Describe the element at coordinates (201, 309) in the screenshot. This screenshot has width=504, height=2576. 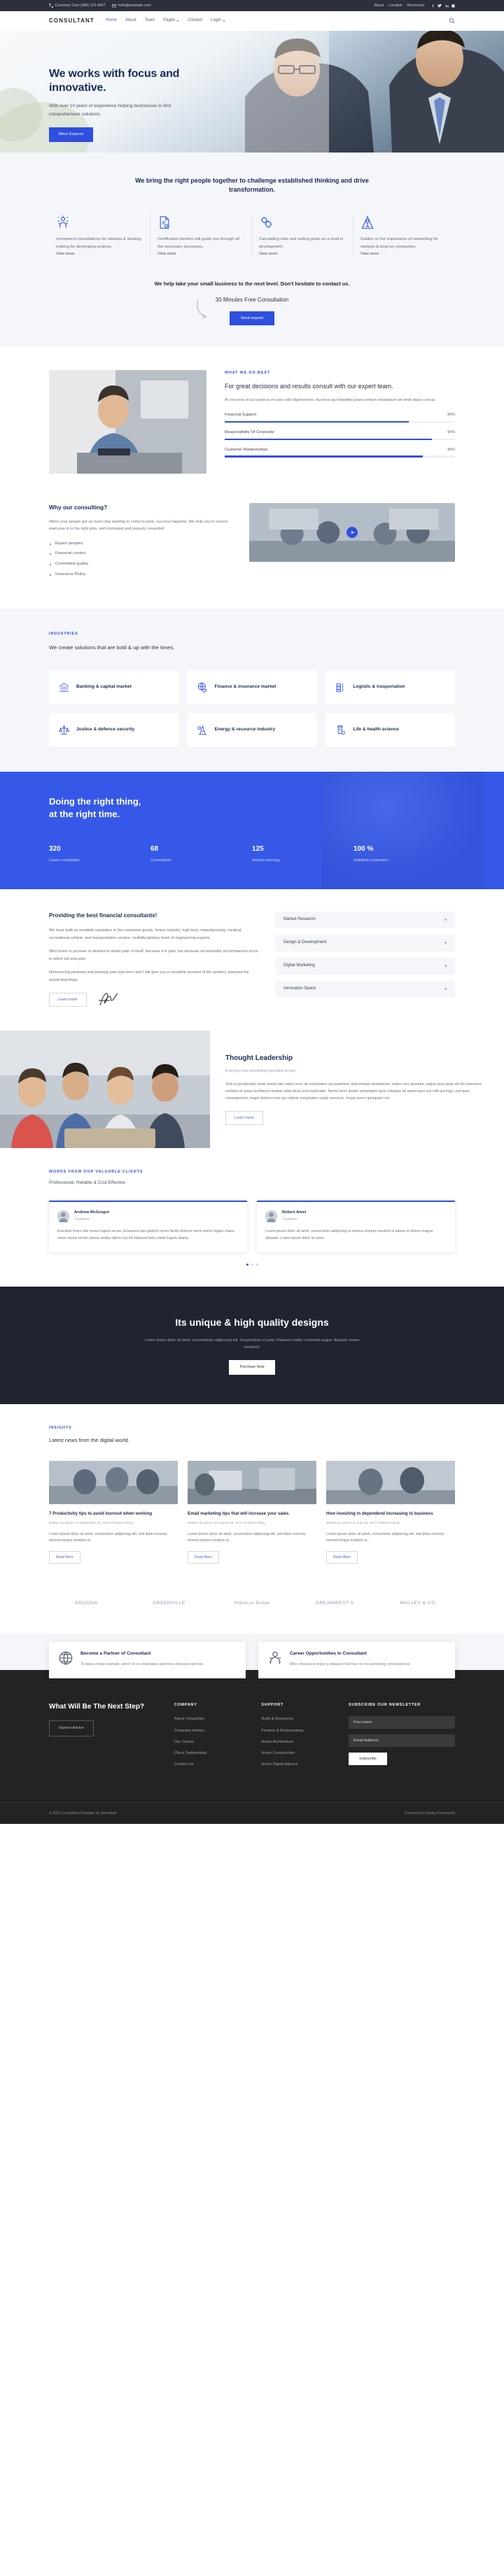
I see `curved-arrow-icon` at that location.